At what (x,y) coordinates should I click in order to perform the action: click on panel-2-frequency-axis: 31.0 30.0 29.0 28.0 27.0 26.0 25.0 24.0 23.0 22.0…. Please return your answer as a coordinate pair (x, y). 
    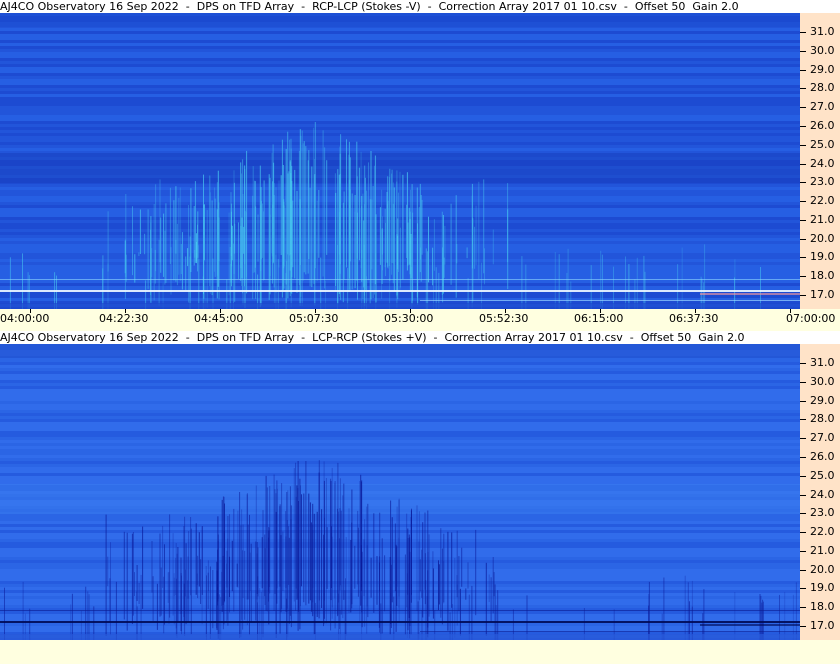
    Looking at the image, I should click on (820, 492).